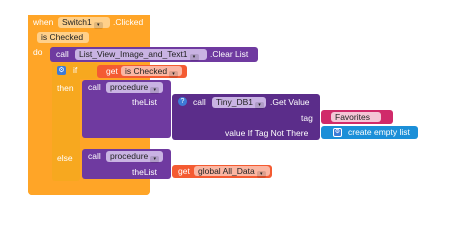 This screenshot has width=468, height=240. What do you see at coordinates (94, 87) in the screenshot?
I see `then-call-label: call` at bounding box center [94, 87].